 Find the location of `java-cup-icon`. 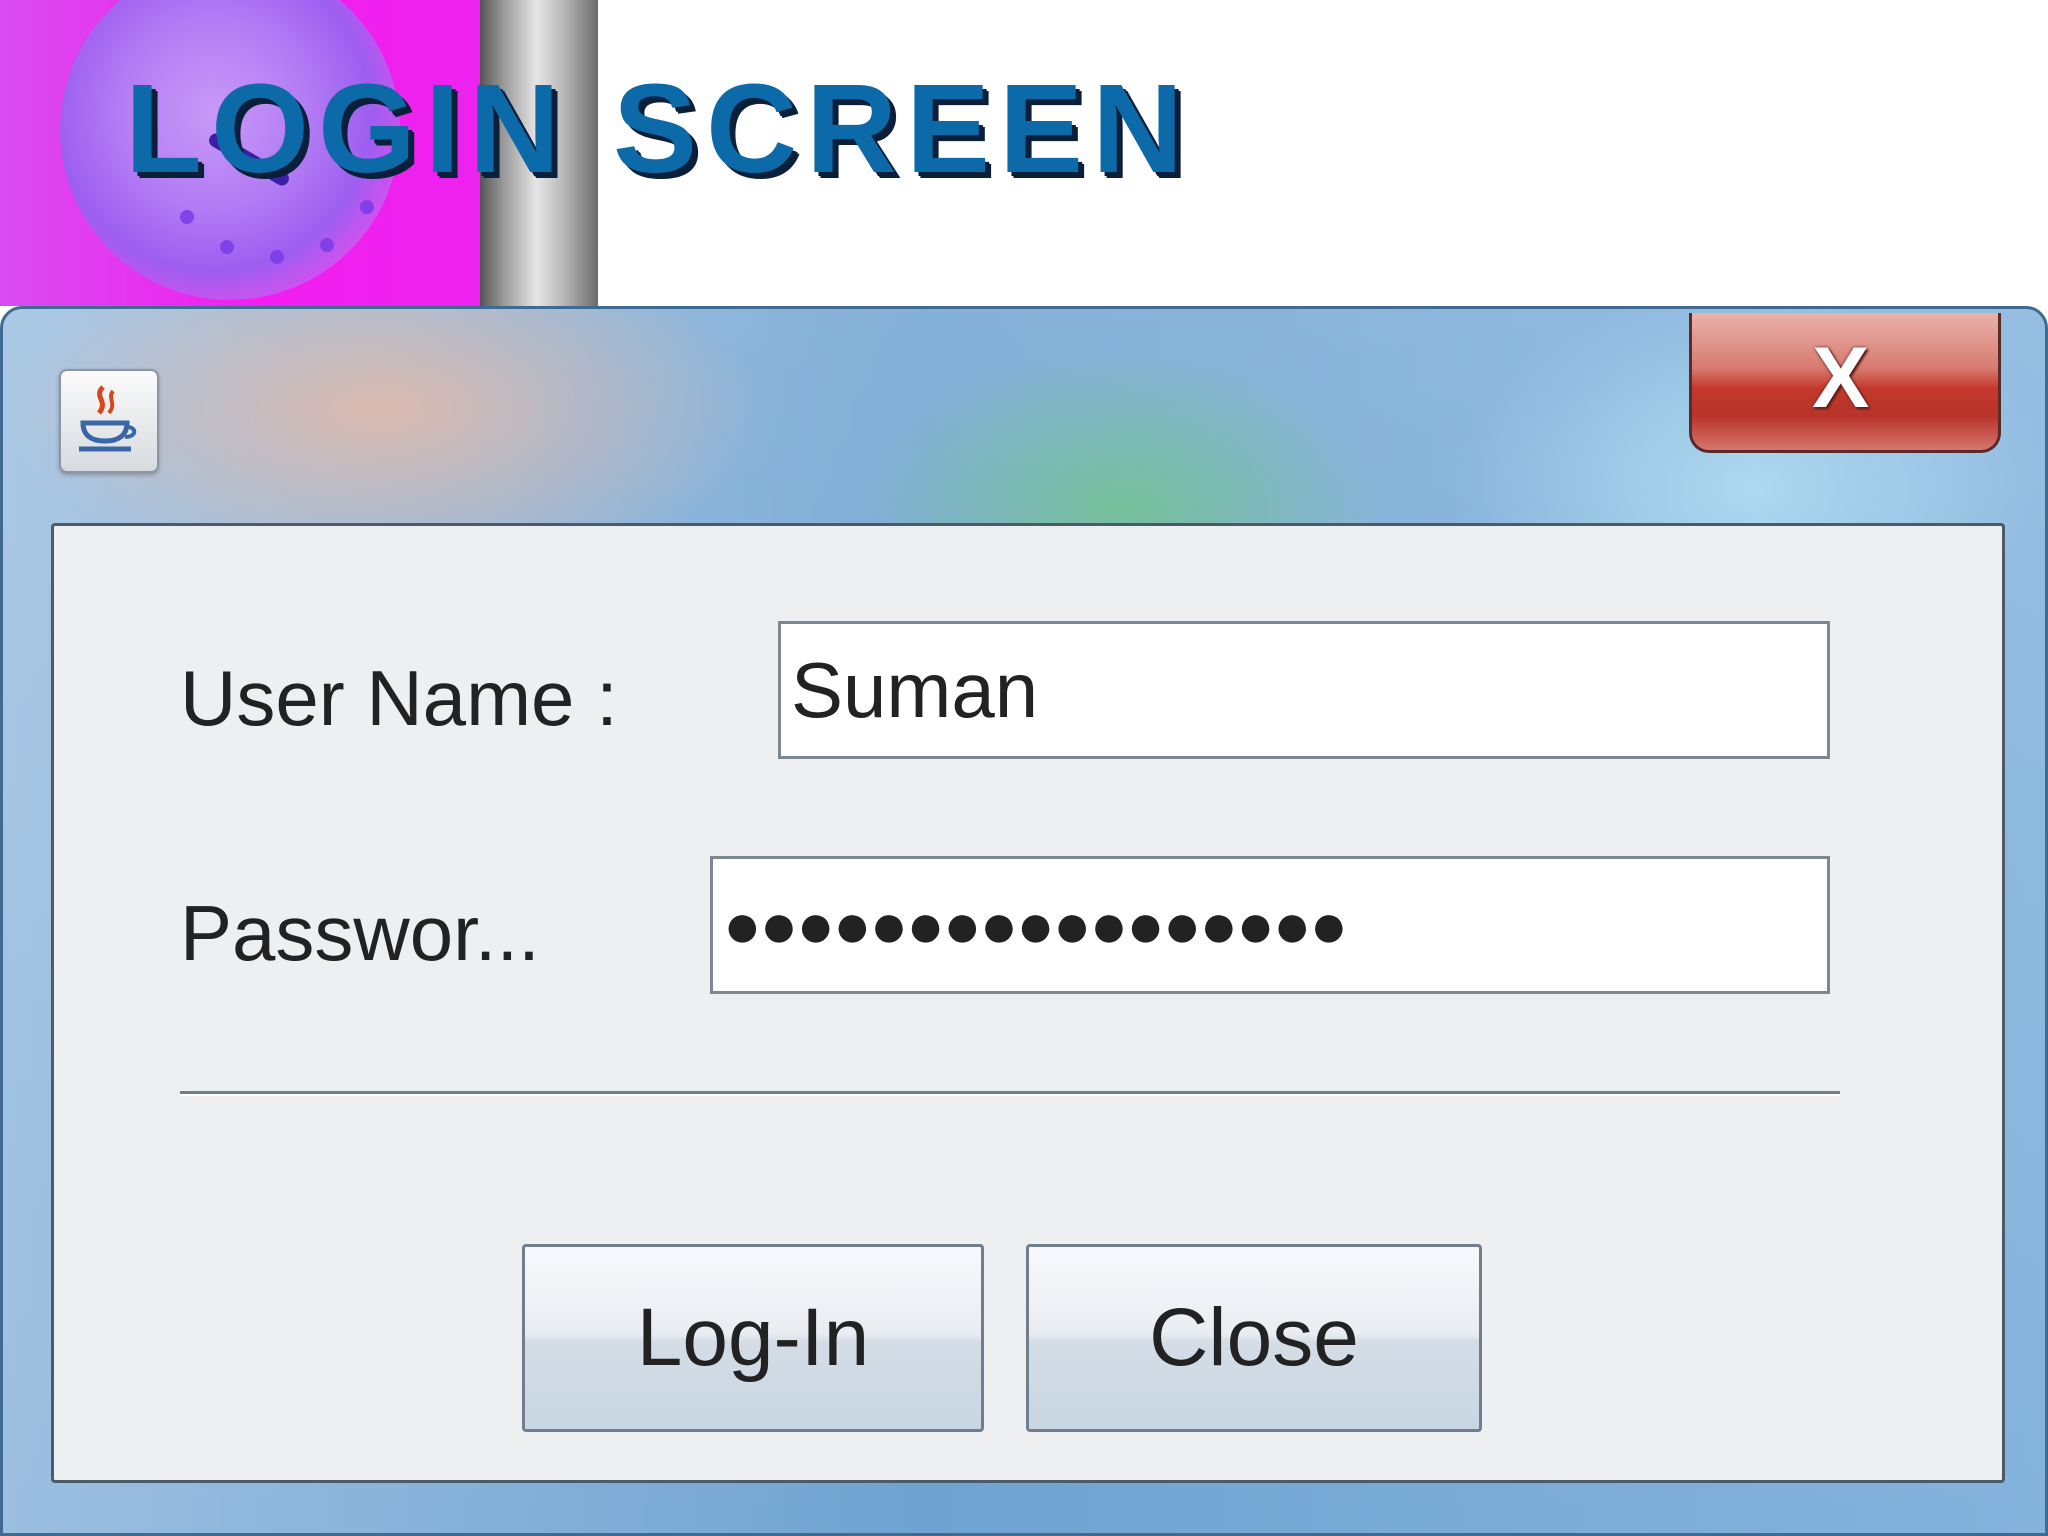

java-cup-icon is located at coordinates (109, 421).